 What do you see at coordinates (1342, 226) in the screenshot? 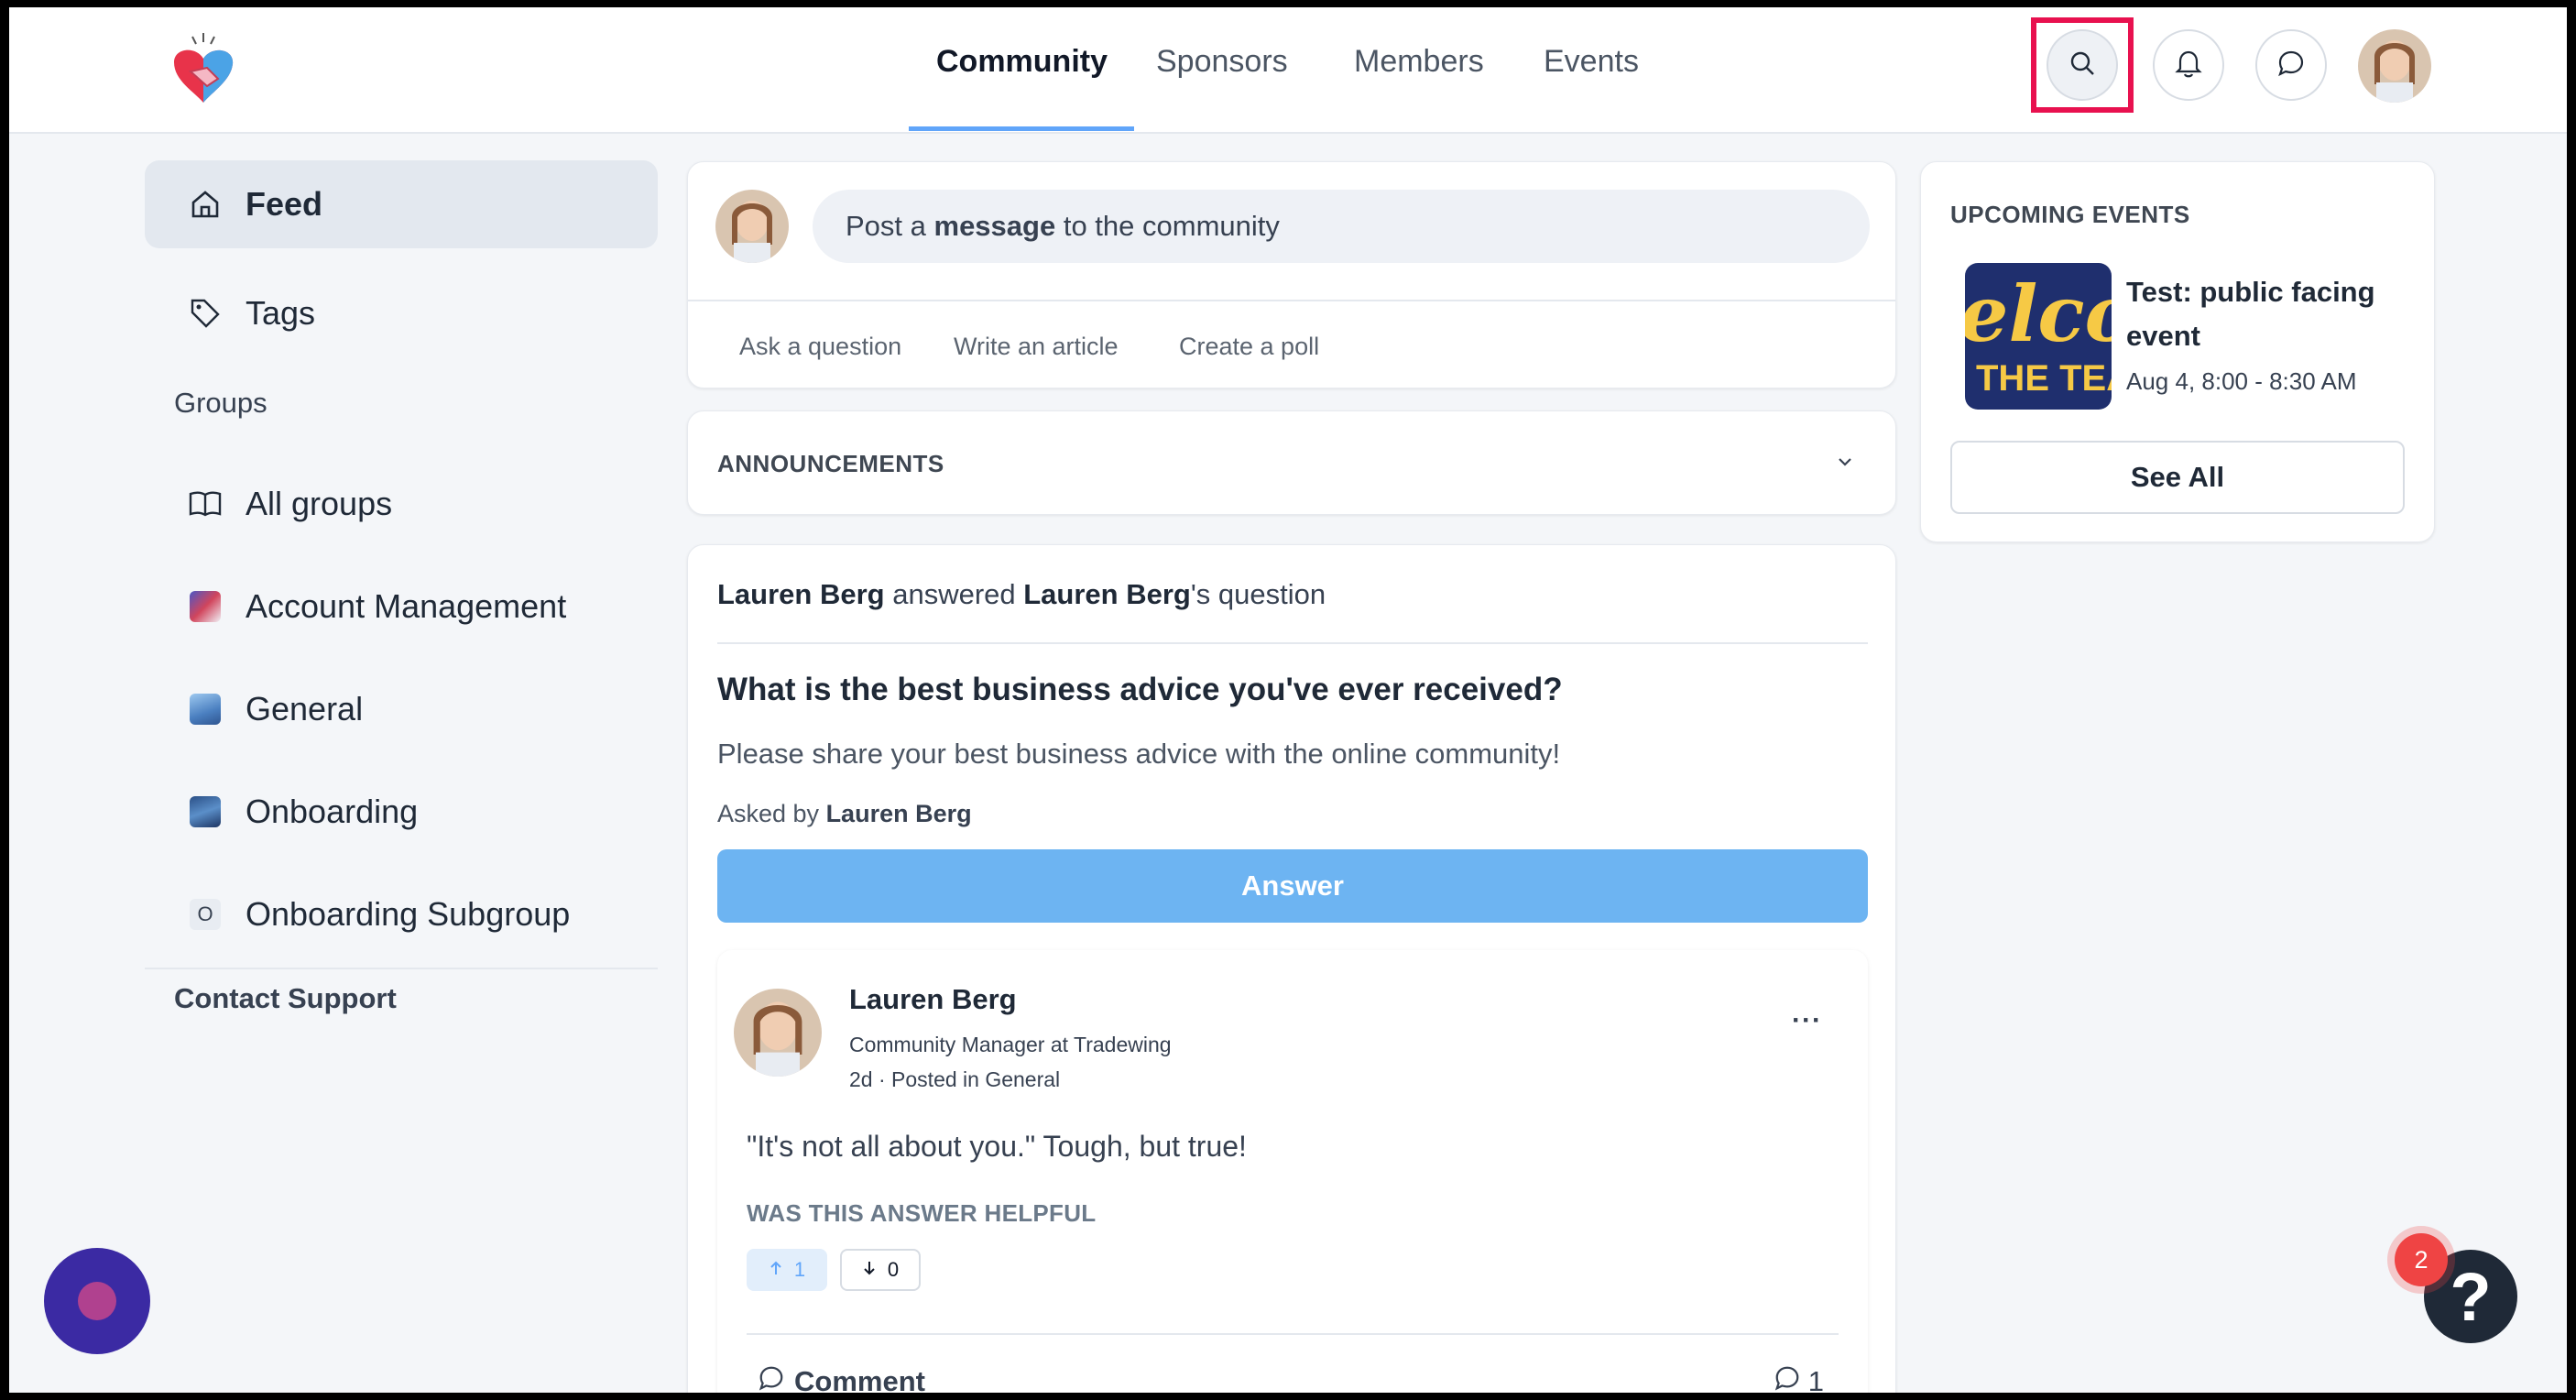
I see `post-message-input: Post a message to the community` at bounding box center [1342, 226].